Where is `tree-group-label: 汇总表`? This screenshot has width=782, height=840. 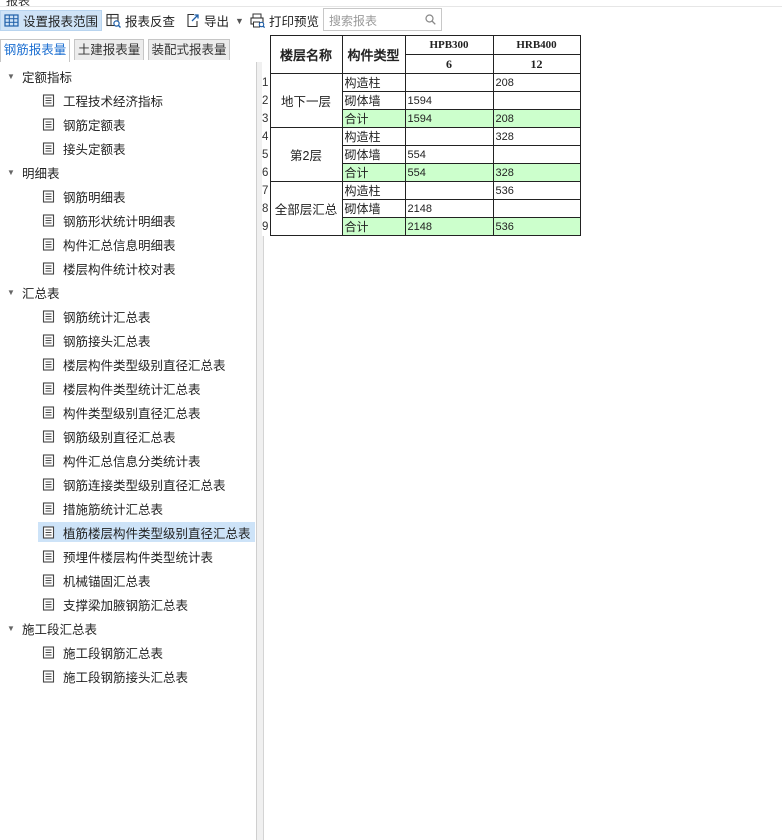 tree-group-label: 汇总表 is located at coordinates (41, 293).